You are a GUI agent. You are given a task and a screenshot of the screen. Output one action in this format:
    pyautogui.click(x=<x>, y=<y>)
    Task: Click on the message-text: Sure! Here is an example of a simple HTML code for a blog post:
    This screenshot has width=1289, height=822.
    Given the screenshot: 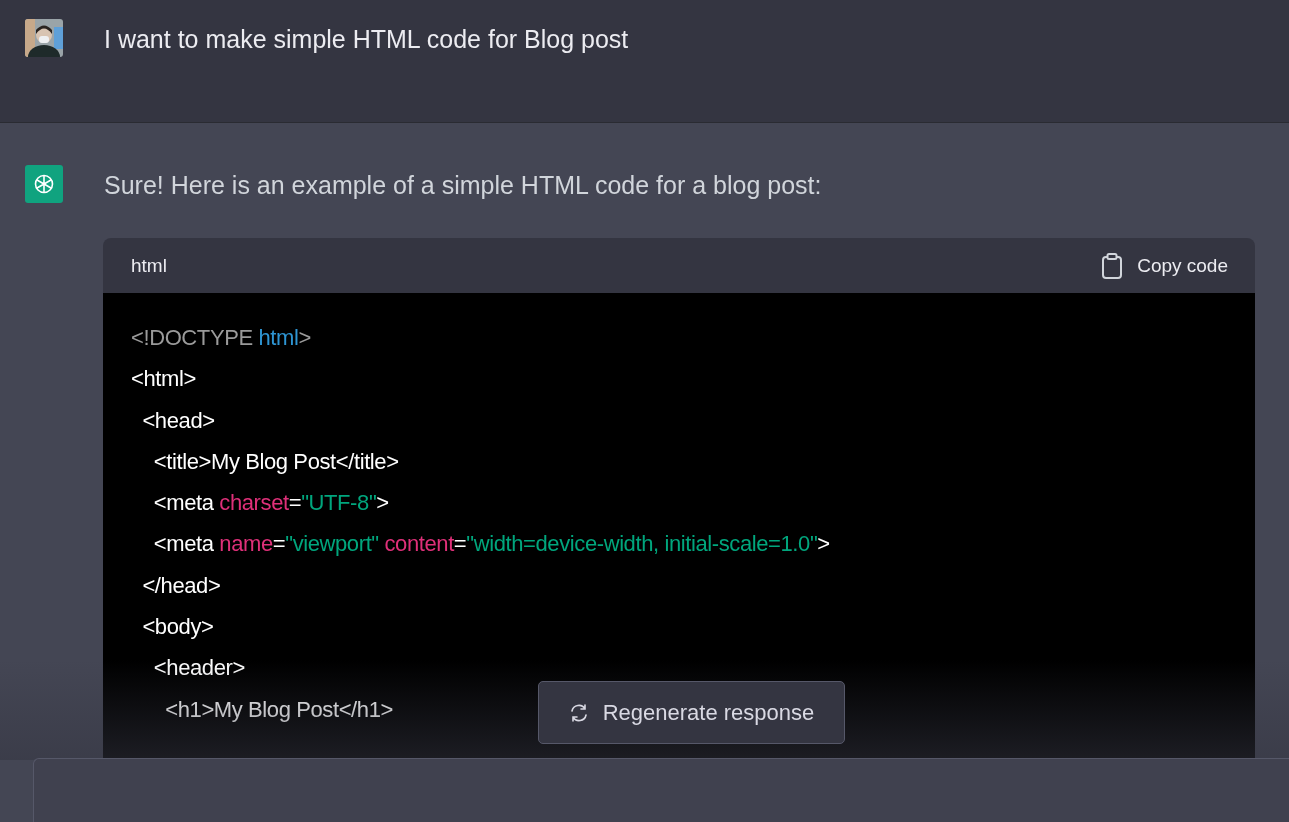 What is the action you would take?
    pyautogui.click(x=463, y=185)
    